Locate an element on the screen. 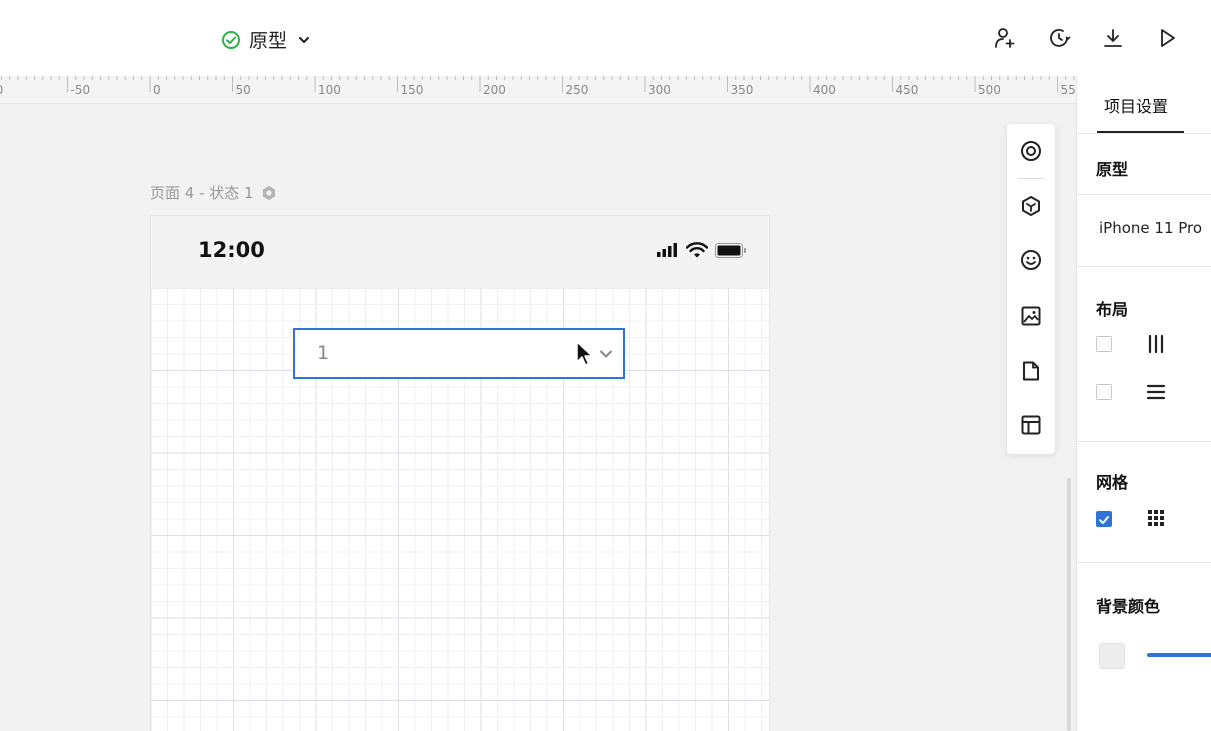  ruler-label: 200 is located at coordinates (494, 90).